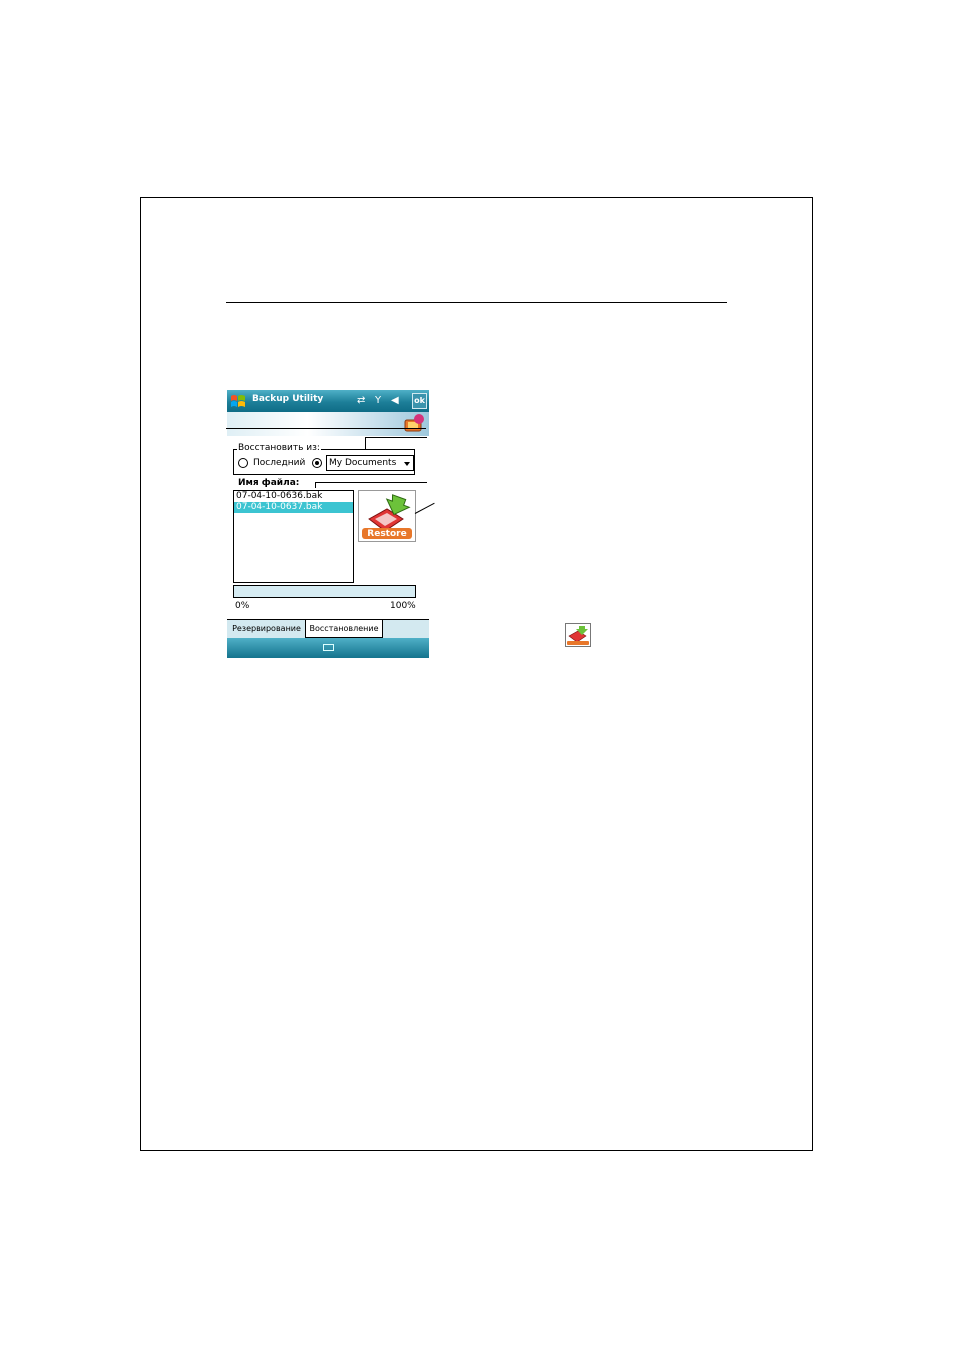  Describe the element at coordinates (365, 443) in the screenshot. I see `callout-line-2-vertical` at that location.